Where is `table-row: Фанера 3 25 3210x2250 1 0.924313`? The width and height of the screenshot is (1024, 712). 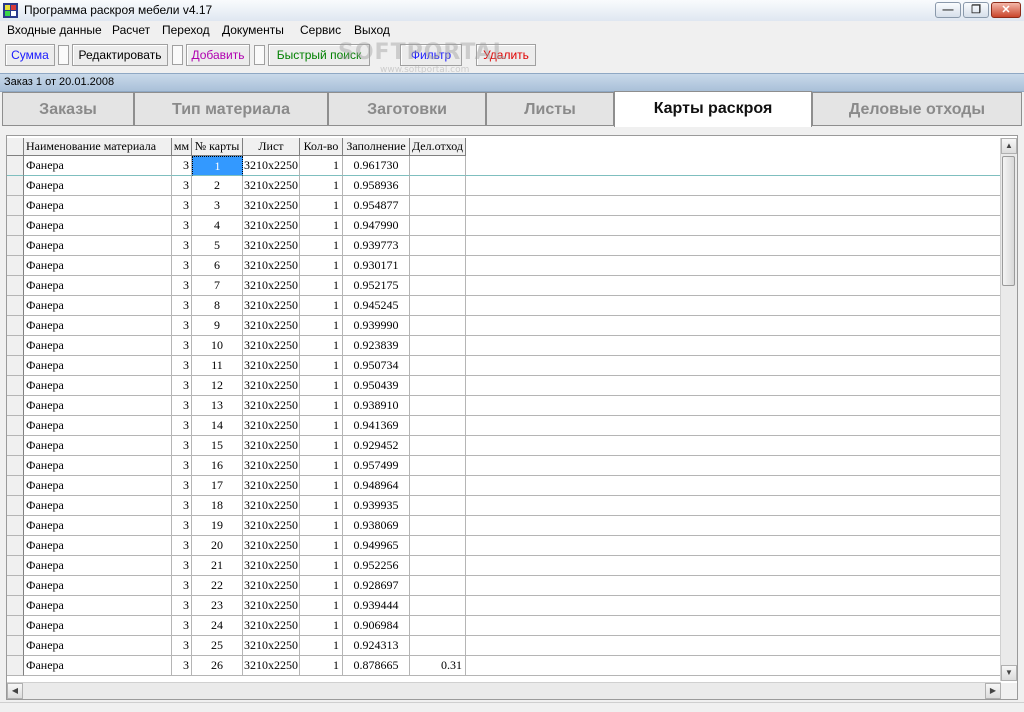
table-row: Фанера 3 25 3210x2250 1 0.924313 is located at coordinates (505, 646).